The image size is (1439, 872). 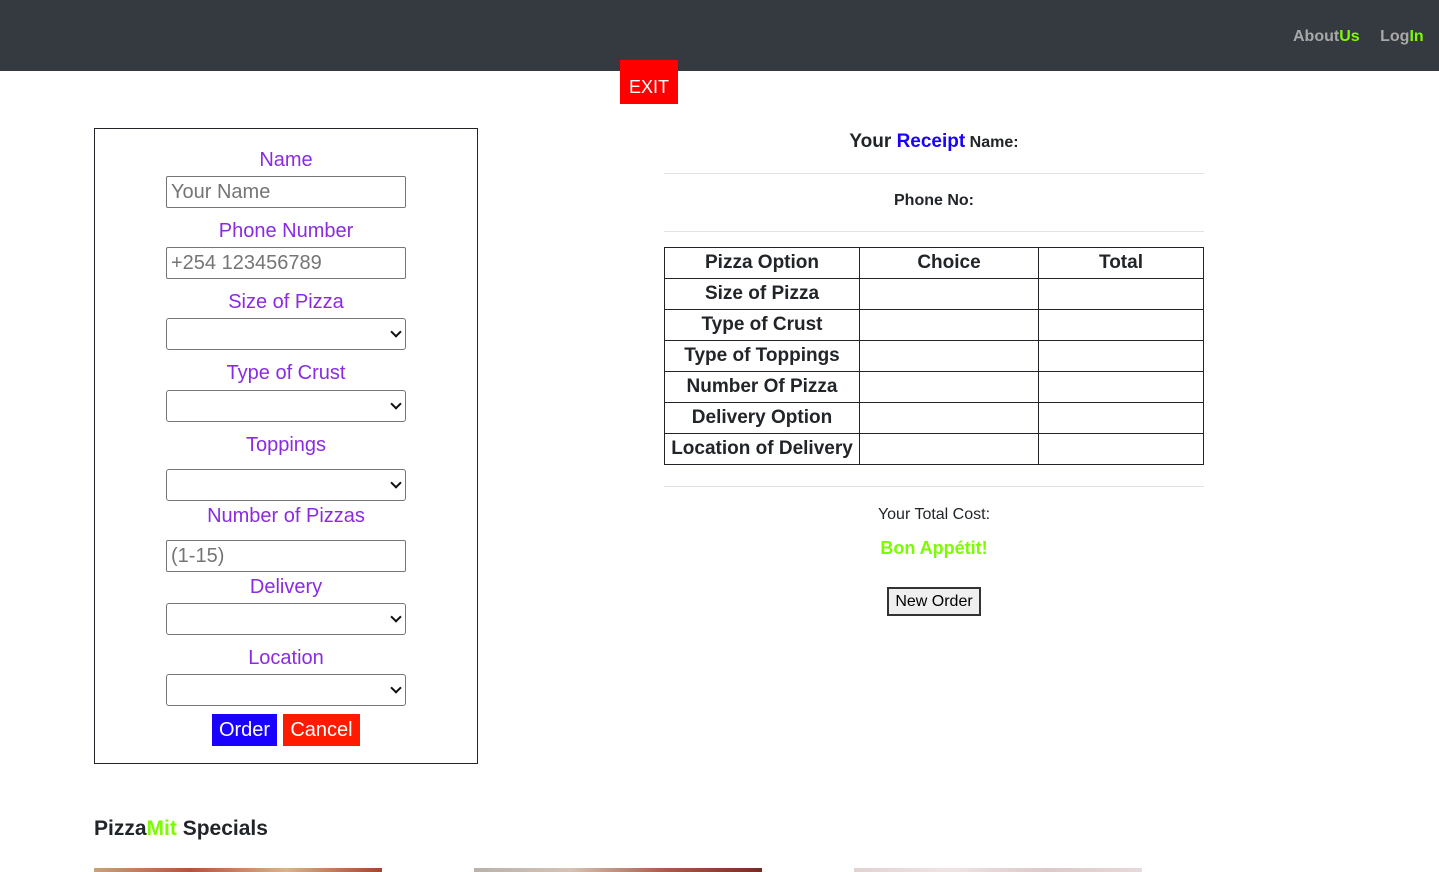 I want to click on cancel-button: Cancel, so click(x=321, y=730).